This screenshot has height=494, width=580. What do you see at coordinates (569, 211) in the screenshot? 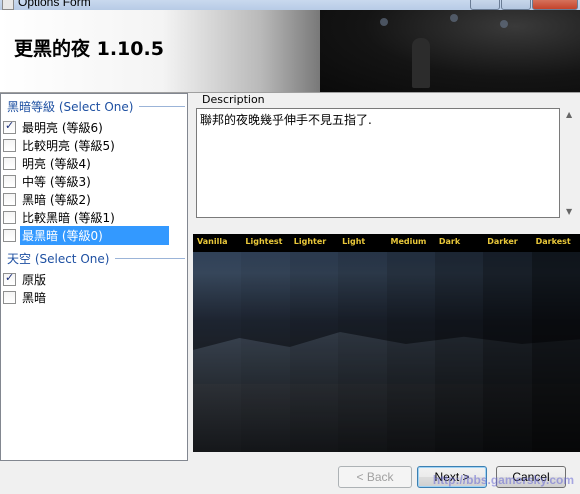
I see `scroll-down-icon: ▼` at bounding box center [569, 211].